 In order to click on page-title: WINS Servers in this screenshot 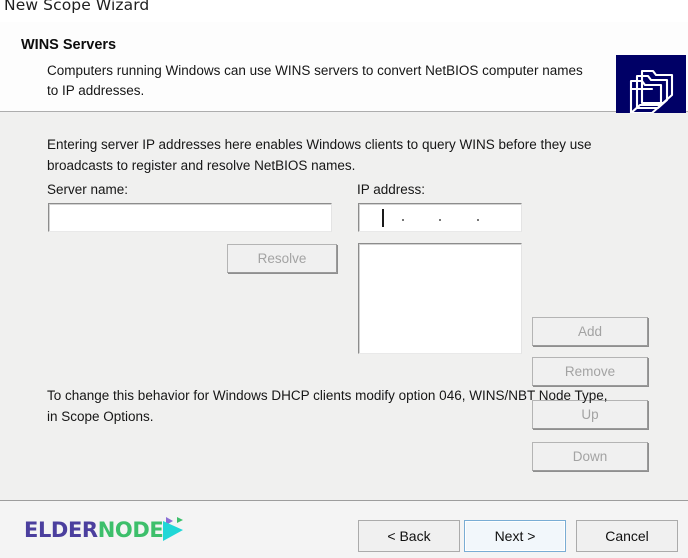, I will do `click(69, 45)`.